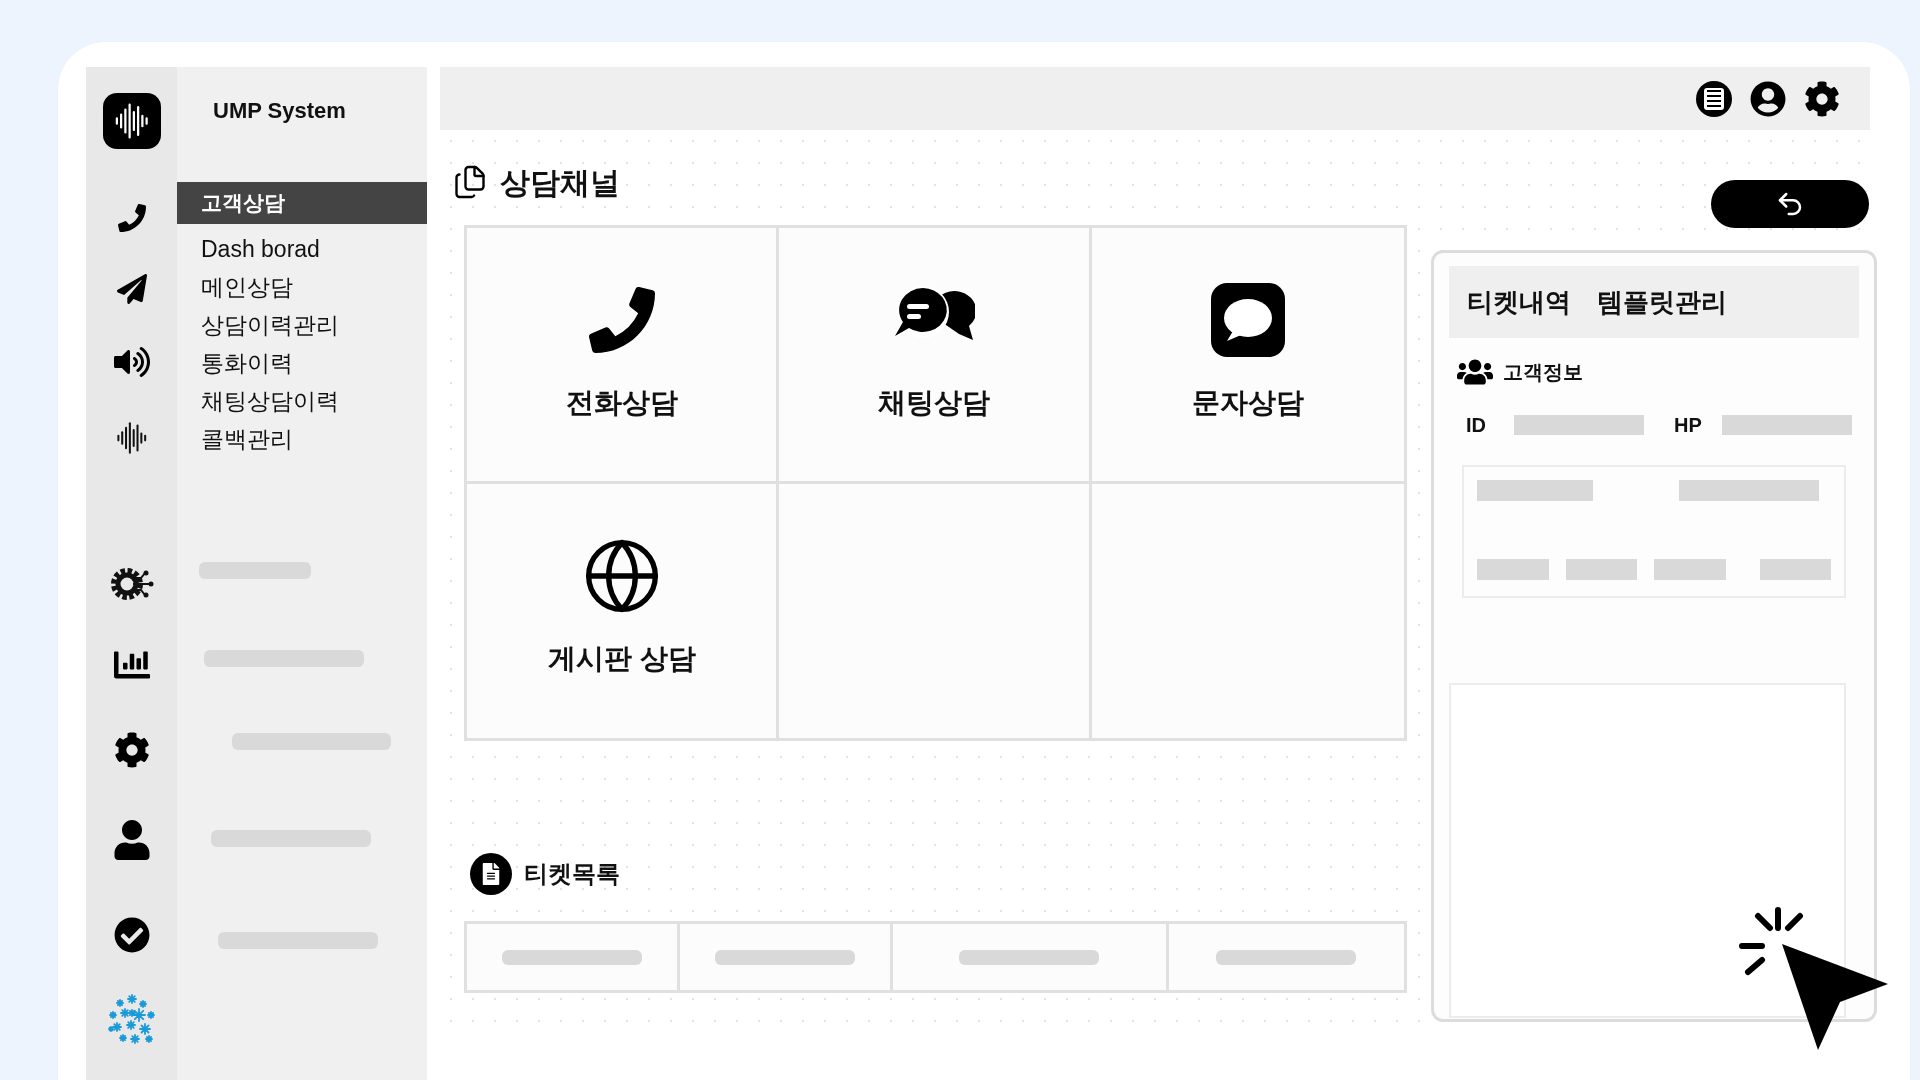 The width and height of the screenshot is (1920, 1080). I want to click on document-icon, so click(491, 874).